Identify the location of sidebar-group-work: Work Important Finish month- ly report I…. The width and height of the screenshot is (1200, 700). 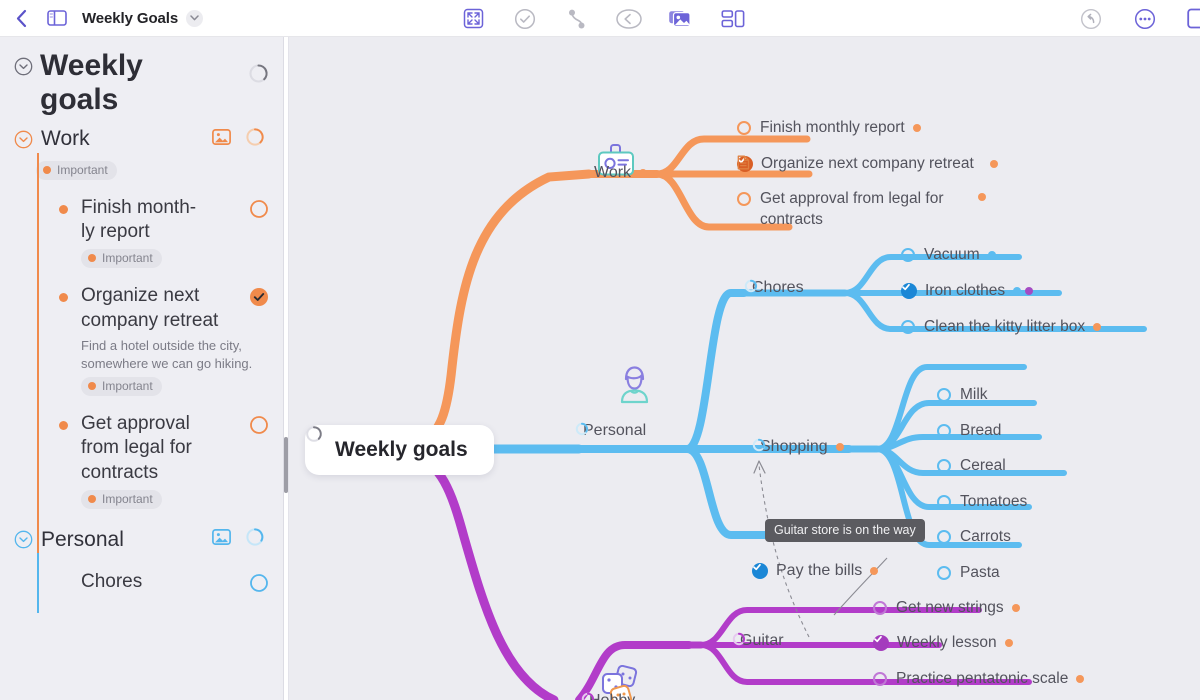
(141, 367).